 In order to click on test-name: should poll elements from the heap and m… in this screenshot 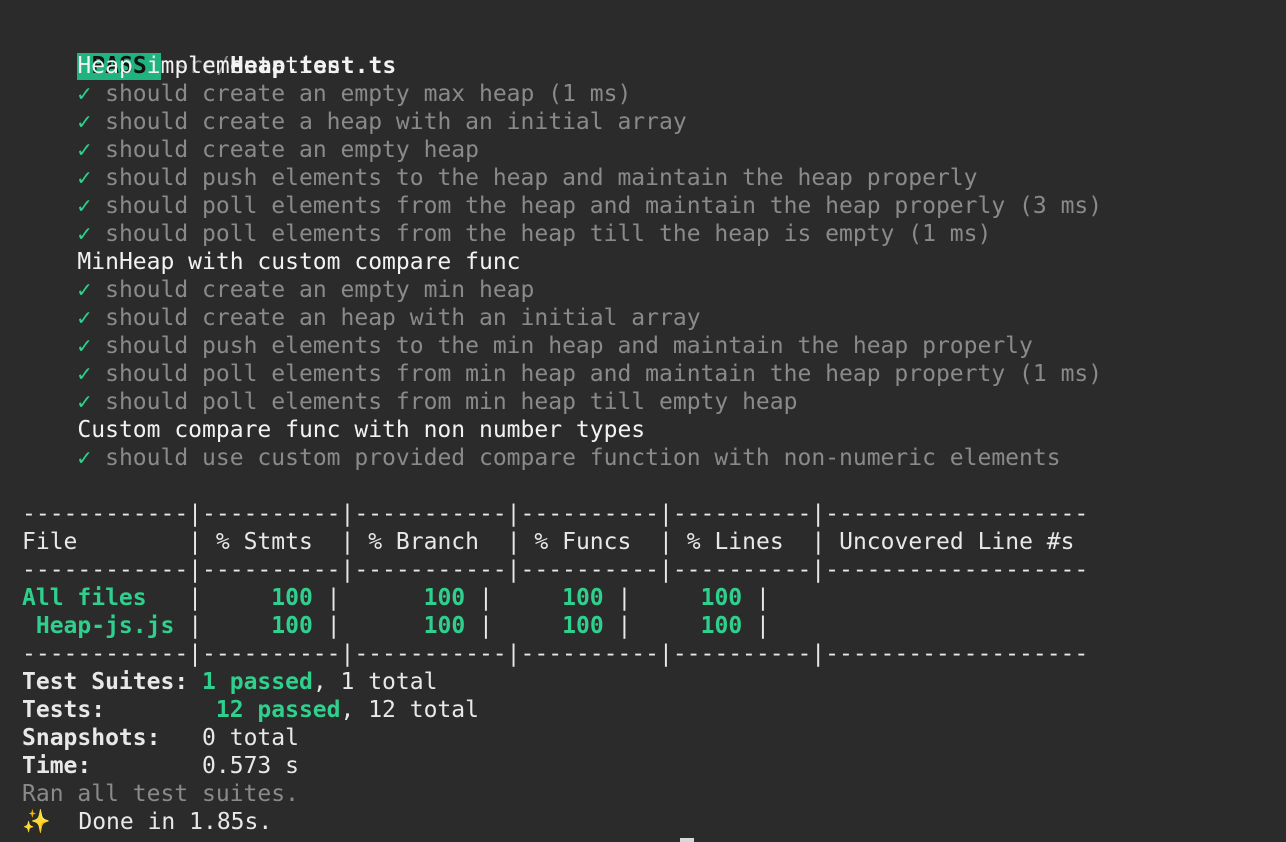, I will do `click(555, 206)`.